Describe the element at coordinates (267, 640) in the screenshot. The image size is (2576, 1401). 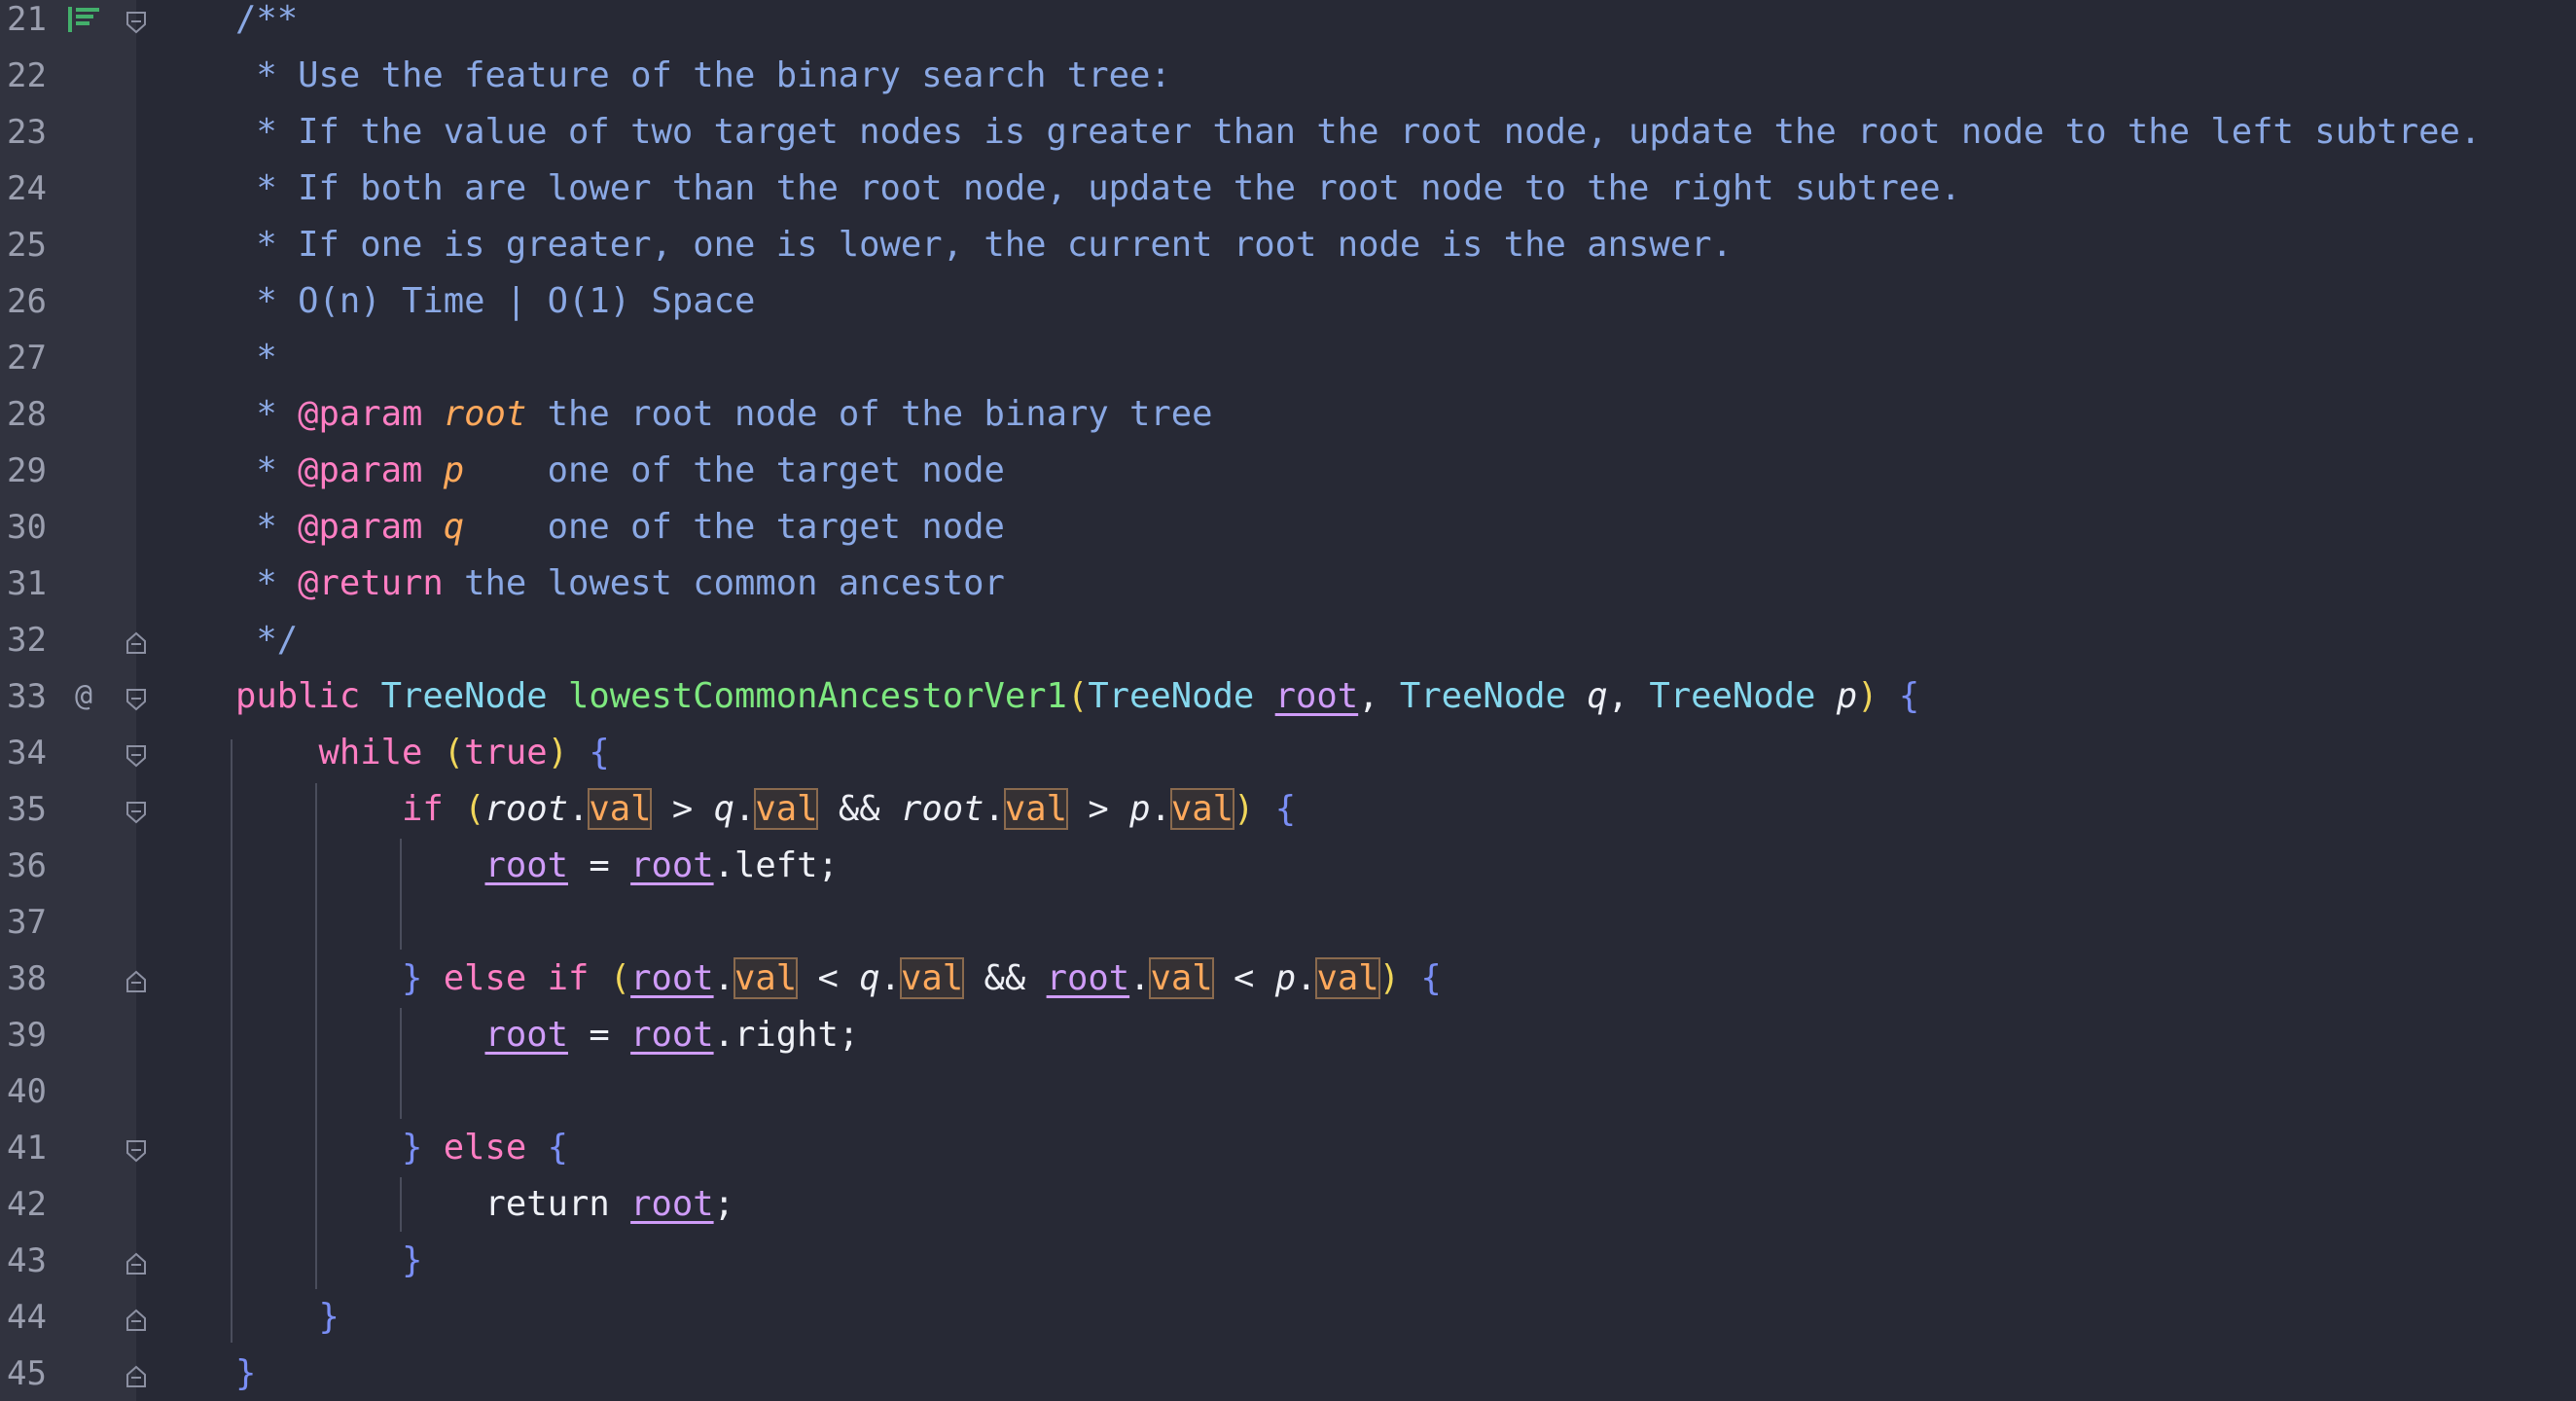
I see `javadoc-text: */` at that location.